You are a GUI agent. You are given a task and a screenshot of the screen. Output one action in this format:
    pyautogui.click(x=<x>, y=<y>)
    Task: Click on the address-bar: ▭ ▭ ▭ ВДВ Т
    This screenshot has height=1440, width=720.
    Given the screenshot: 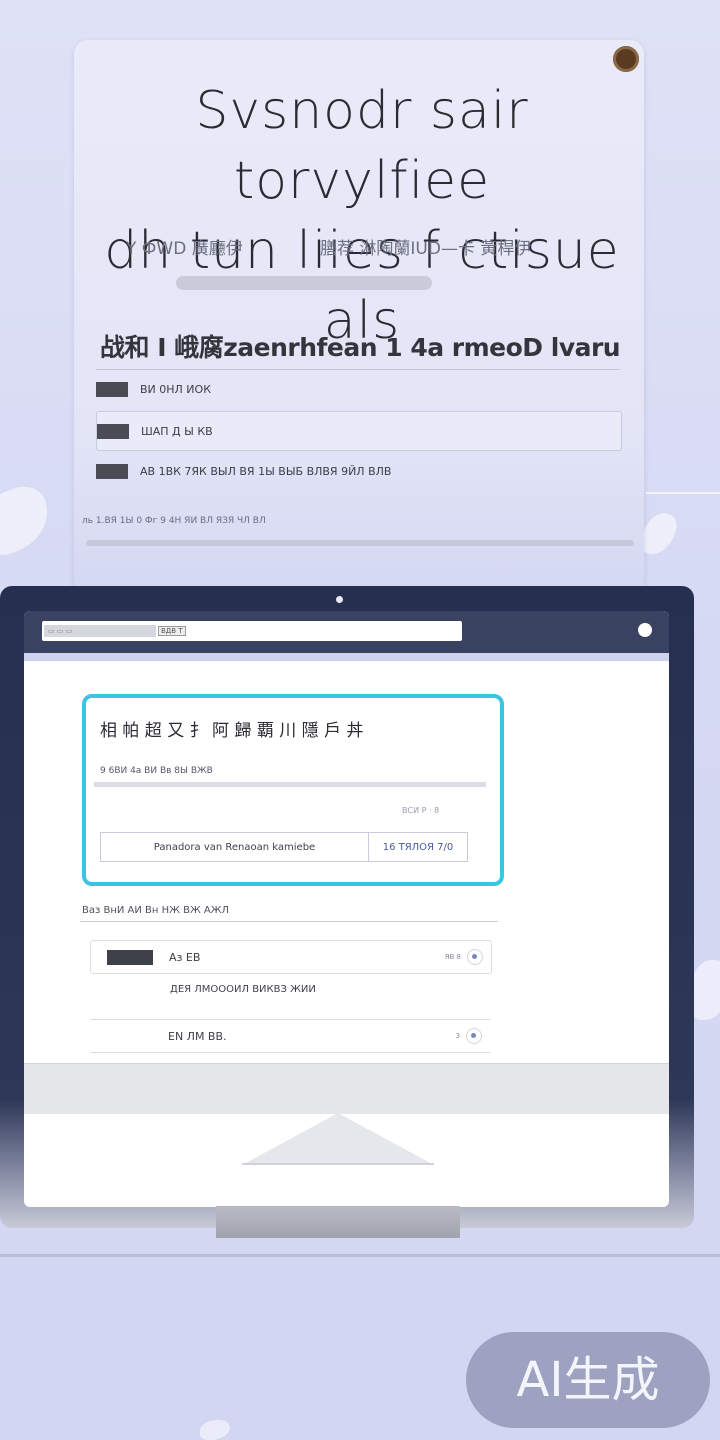 What is the action you would take?
    pyautogui.click(x=252, y=631)
    